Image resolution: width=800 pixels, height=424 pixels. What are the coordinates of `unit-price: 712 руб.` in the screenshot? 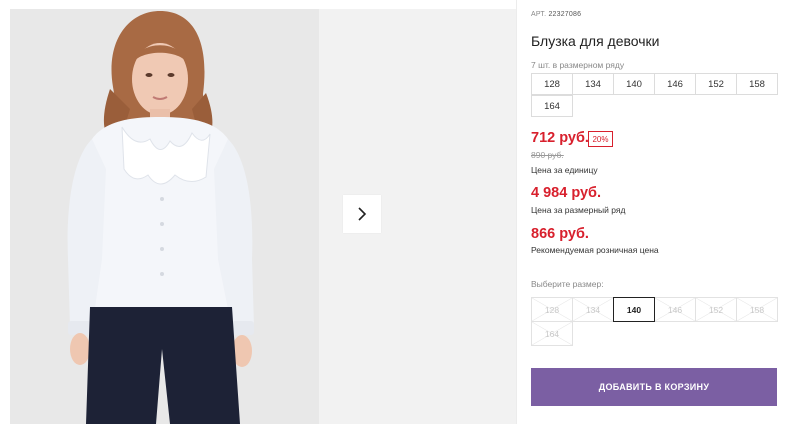 It's located at (560, 138).